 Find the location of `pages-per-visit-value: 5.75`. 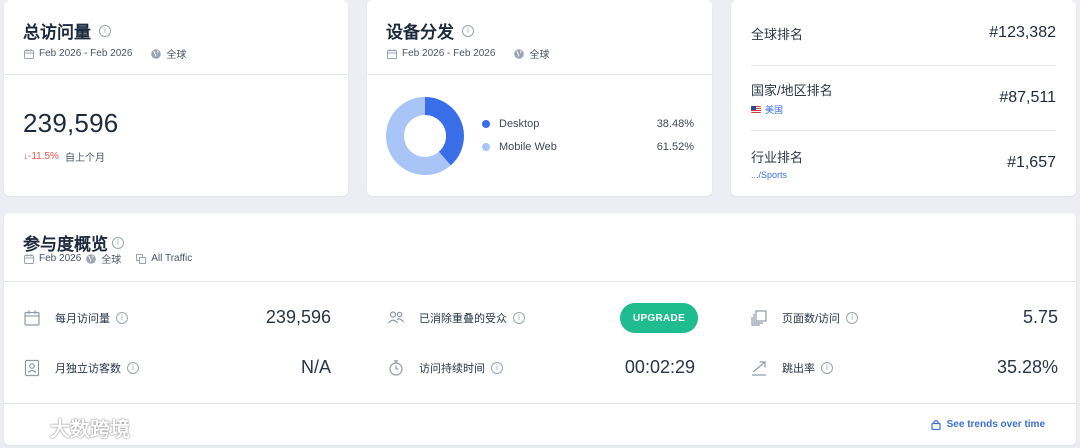

pages-per-visit-value: 5.75 is located at coordinates (1040, 317).